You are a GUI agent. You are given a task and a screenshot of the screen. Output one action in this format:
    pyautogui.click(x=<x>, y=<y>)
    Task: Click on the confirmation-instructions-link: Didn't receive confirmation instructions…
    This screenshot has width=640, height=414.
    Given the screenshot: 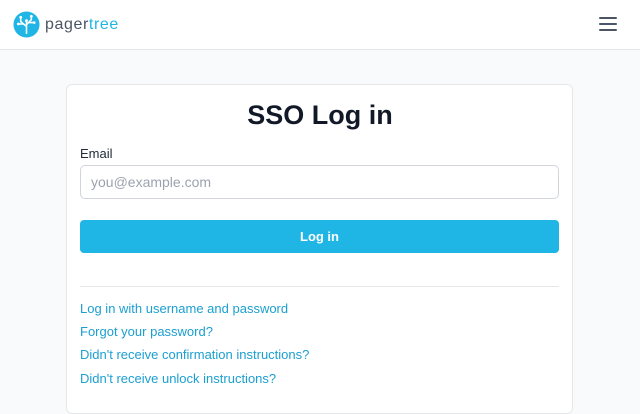 What is the action you would take?
    pyautogui.click(x=194, y=355)
    